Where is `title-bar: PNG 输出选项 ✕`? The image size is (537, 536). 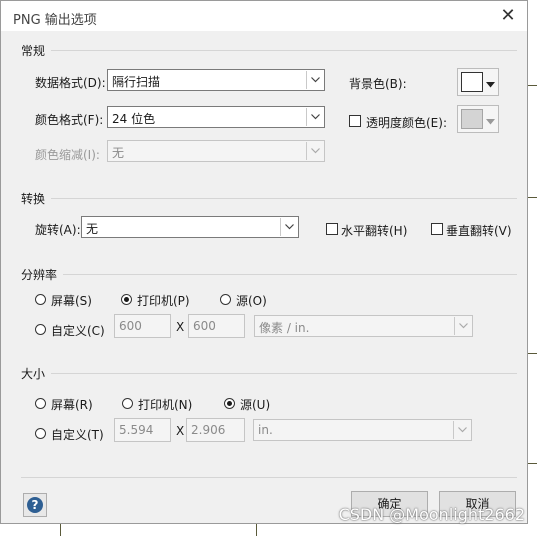
title-bar: PNG 输出选项 ✕ is located at coordinates (264, 16).